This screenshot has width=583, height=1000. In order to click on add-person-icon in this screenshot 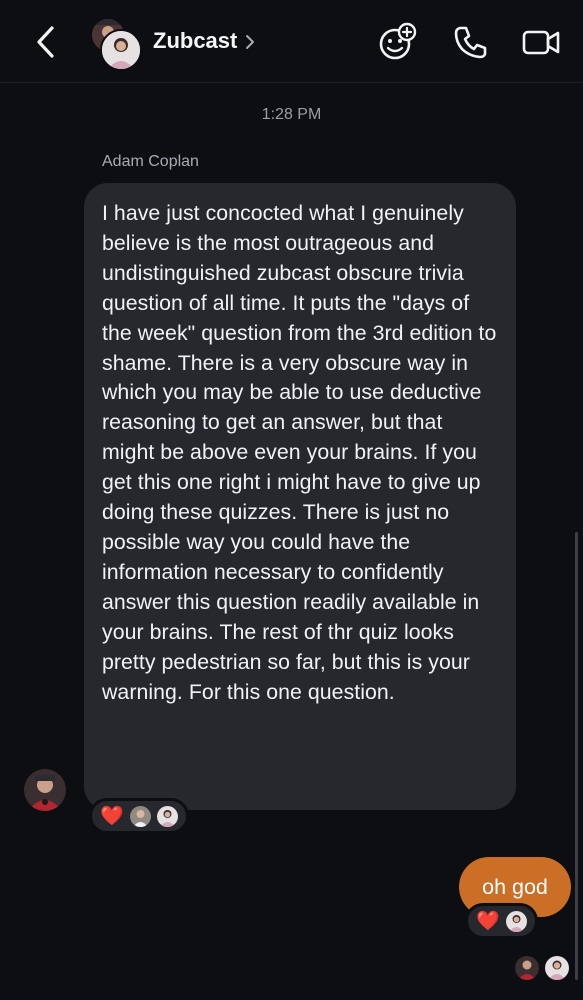, I will do `click(398, 41)`.